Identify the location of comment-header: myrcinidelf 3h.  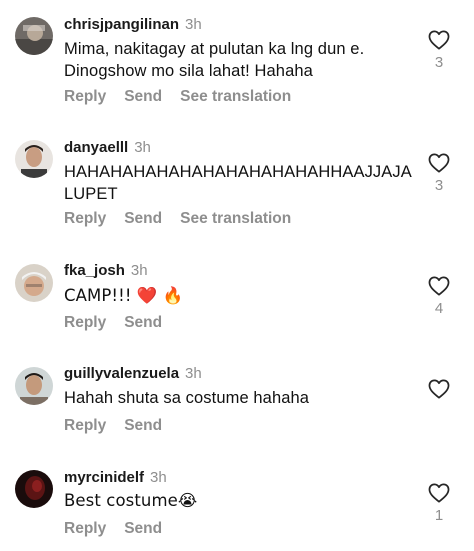
(115, 478).